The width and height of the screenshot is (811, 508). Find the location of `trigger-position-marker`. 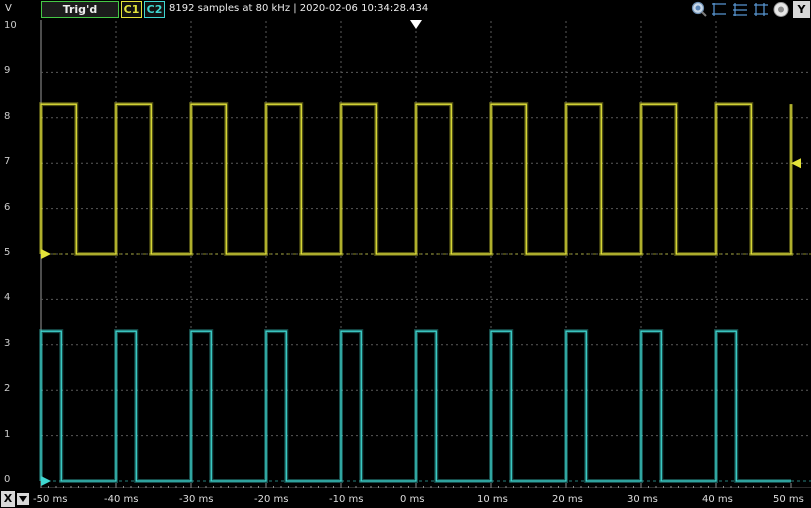

trigger-position-marker is located at coordinates (416, 24).